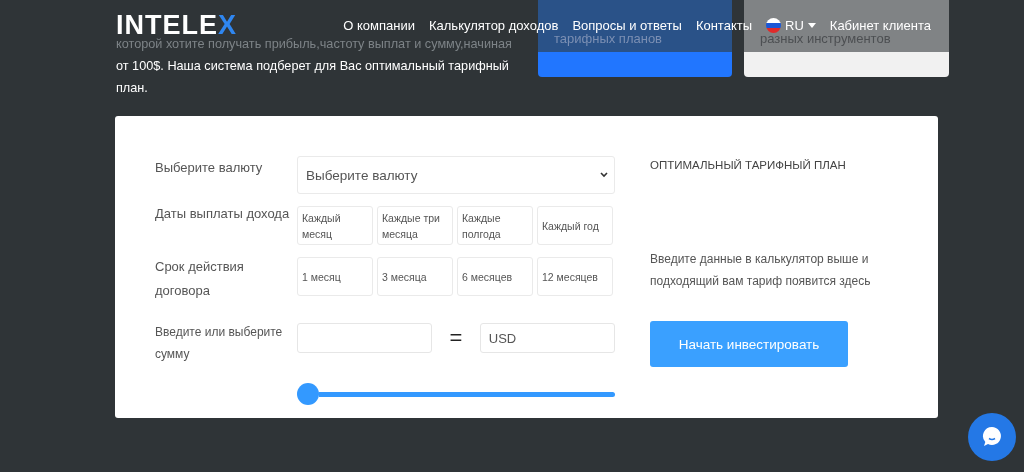  I want to click on nav-link: Вопросы и ответы, so click(627, 25).